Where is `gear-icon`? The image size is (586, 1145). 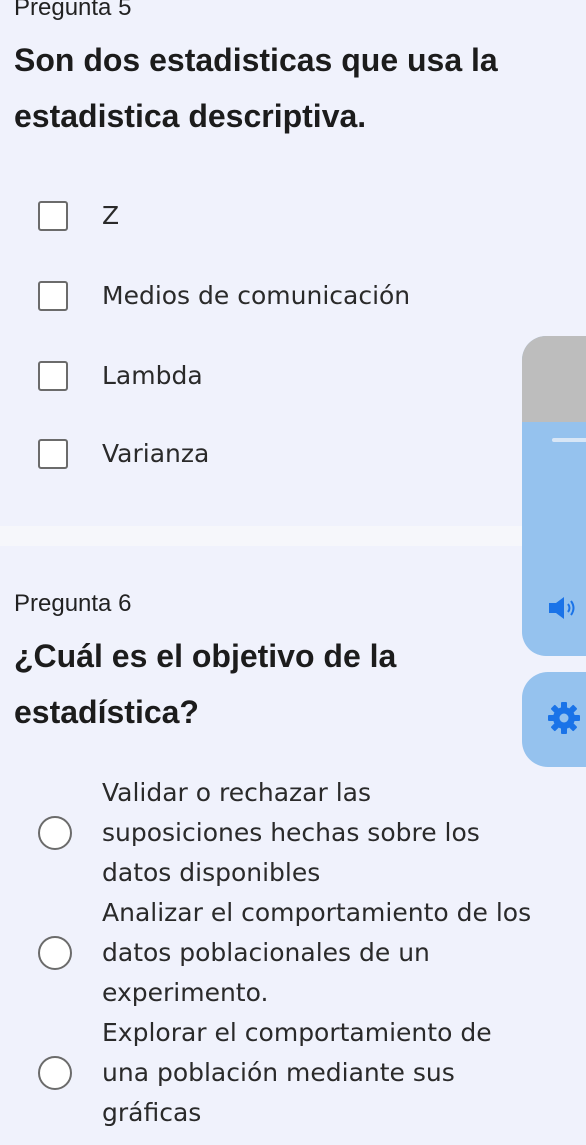 gear-icon is located at coordinates (564, 718).